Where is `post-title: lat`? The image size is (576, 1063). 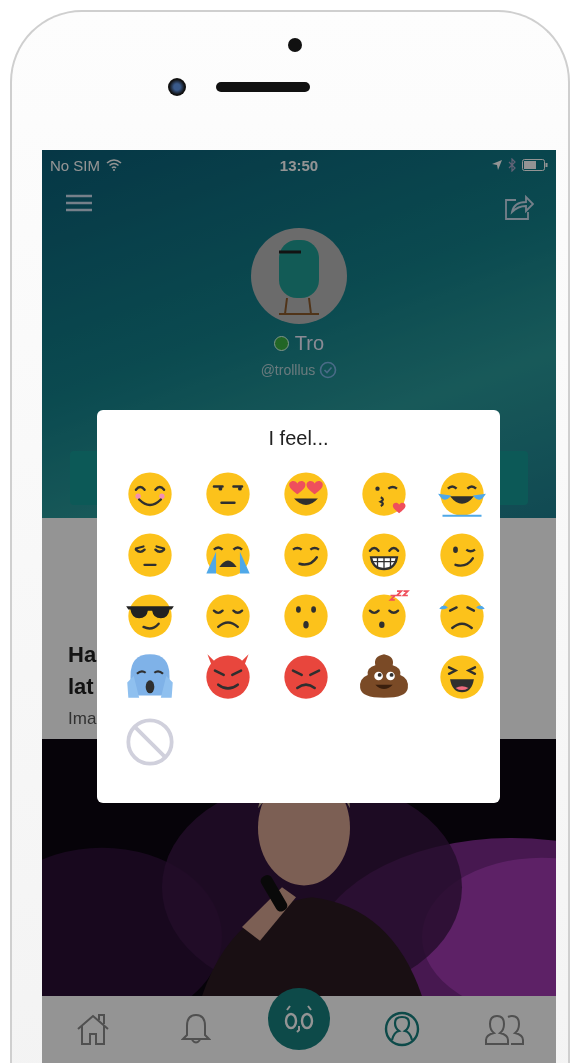
post-title: lat is located at coordinates (81, 686).